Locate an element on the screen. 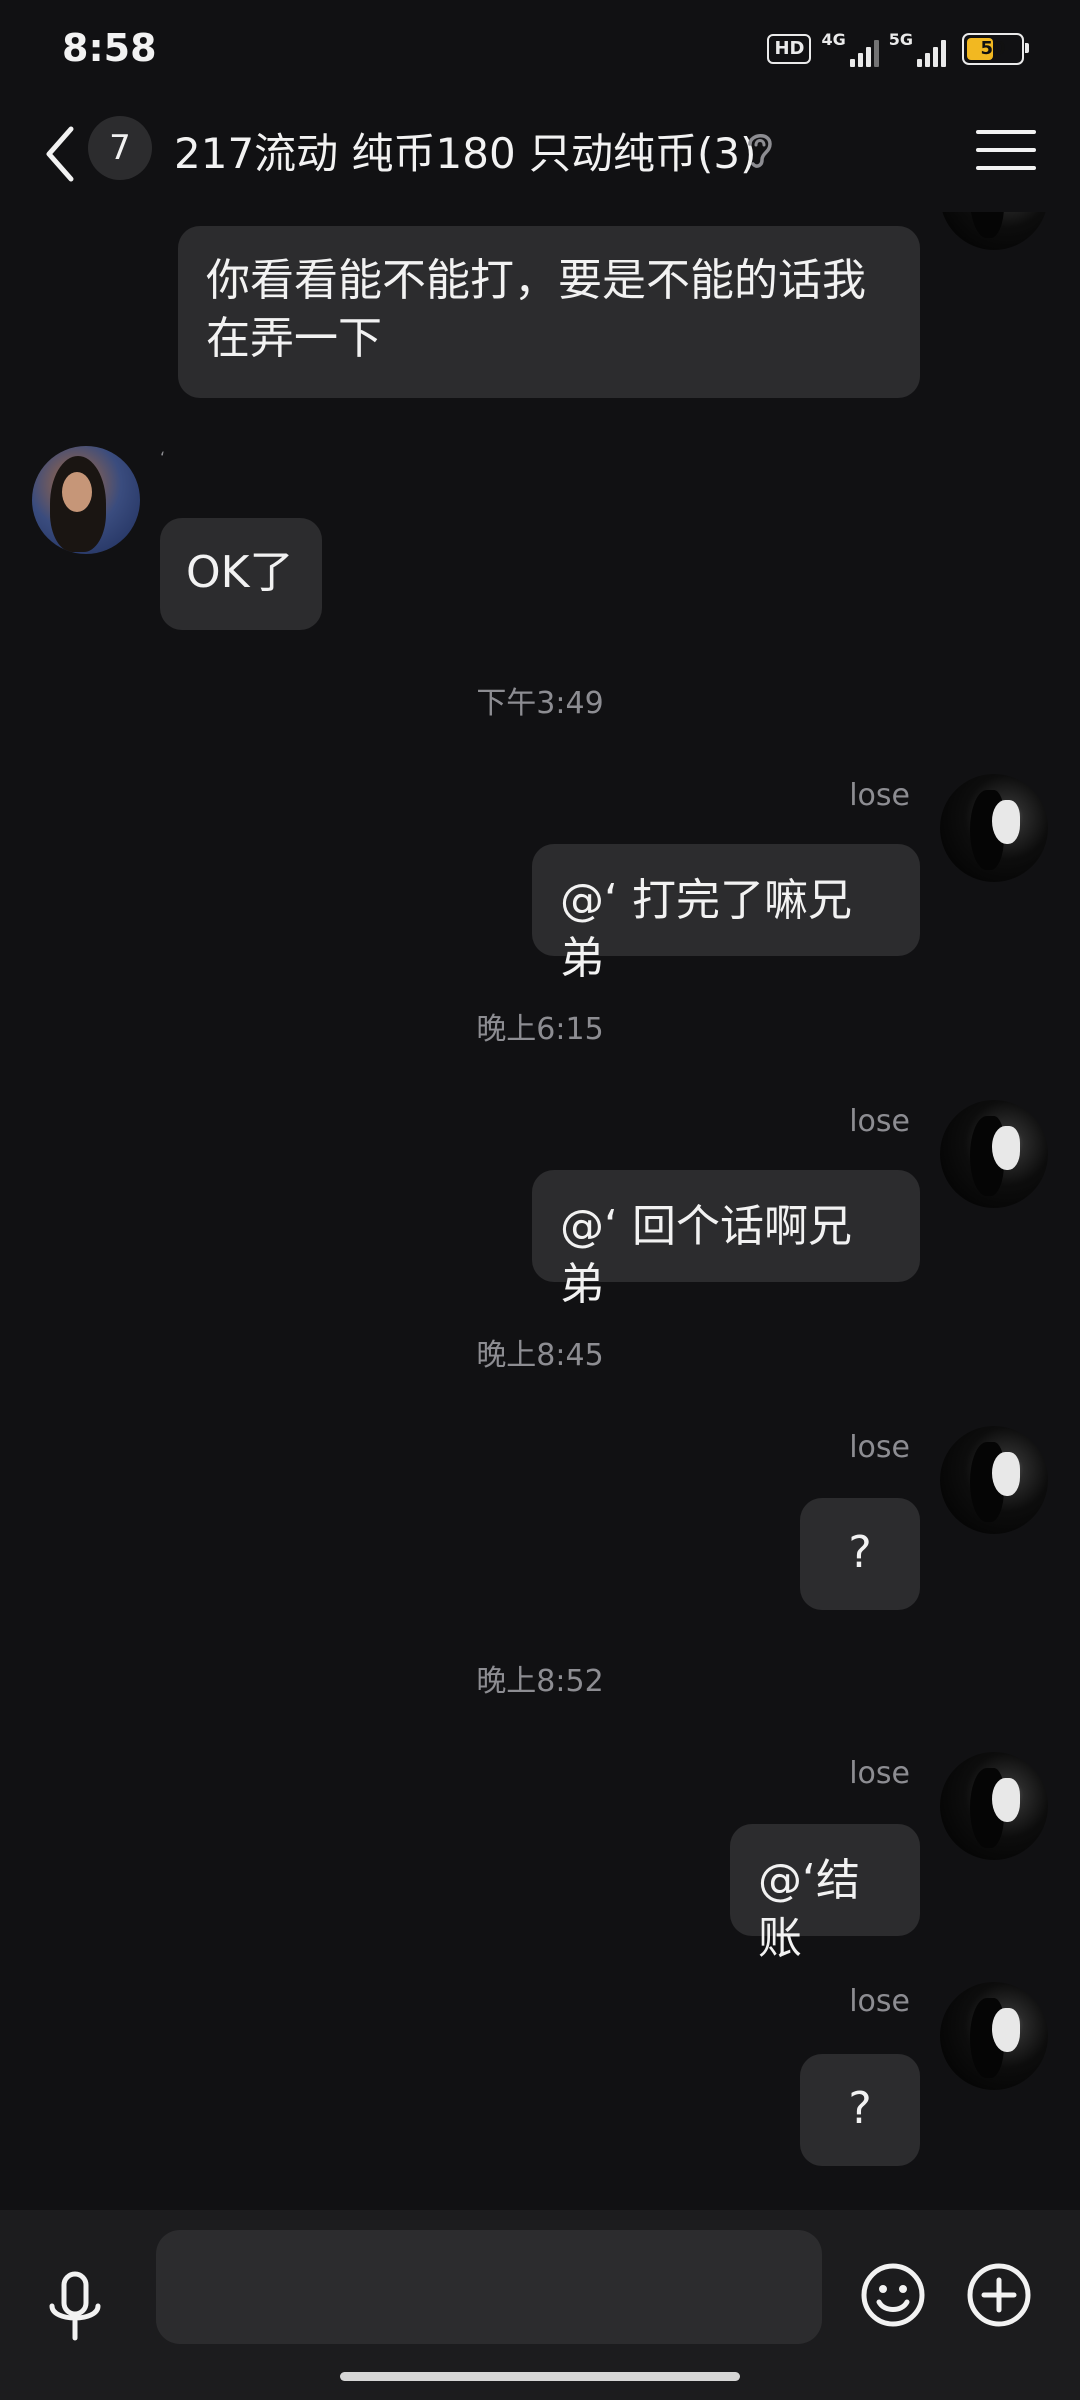 The height and width of the screenshot is (2400, 1080). message-bubble: @‘ 回个话啊兄弟 is located at coordinates (726, 1240).